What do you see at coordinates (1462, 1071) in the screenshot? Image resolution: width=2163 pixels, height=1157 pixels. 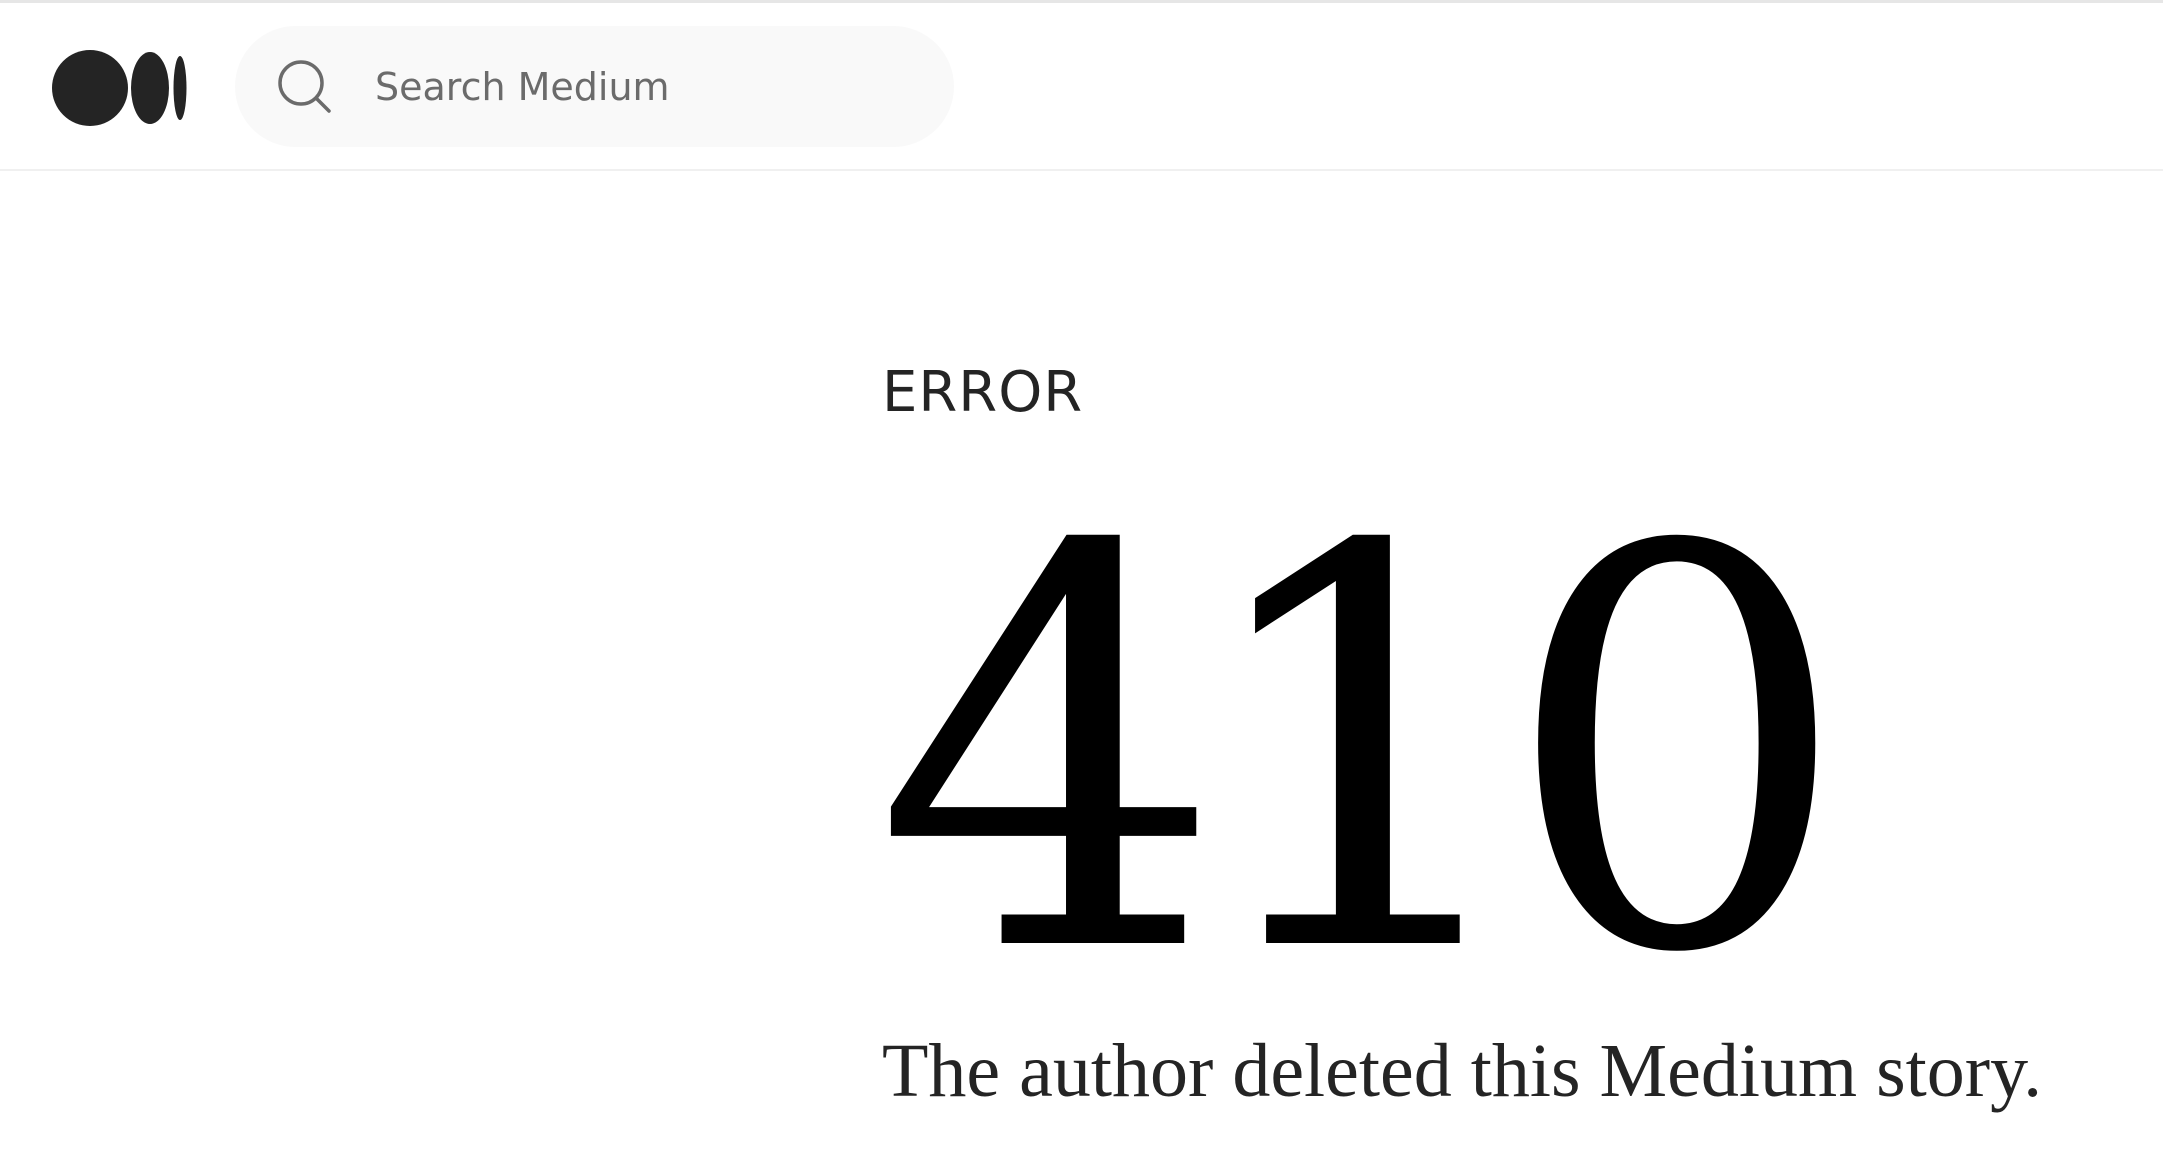 I see `error-message: The author deleted this Medium story.` at bounding box center [1462, 1071].